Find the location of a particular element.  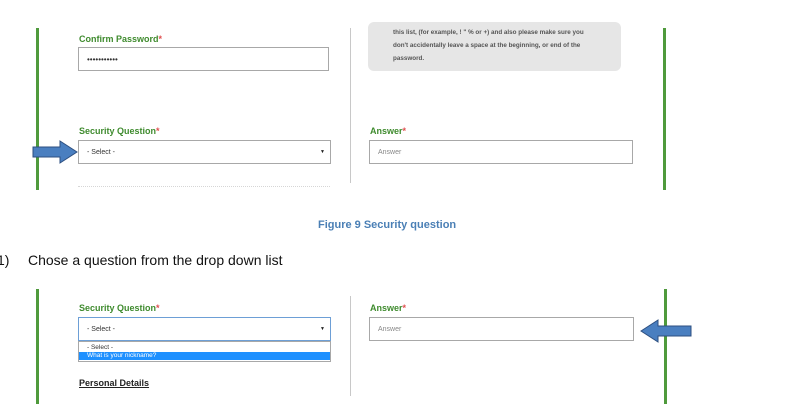

dropdown-option: - Select - is located at coordinates (204, 348).